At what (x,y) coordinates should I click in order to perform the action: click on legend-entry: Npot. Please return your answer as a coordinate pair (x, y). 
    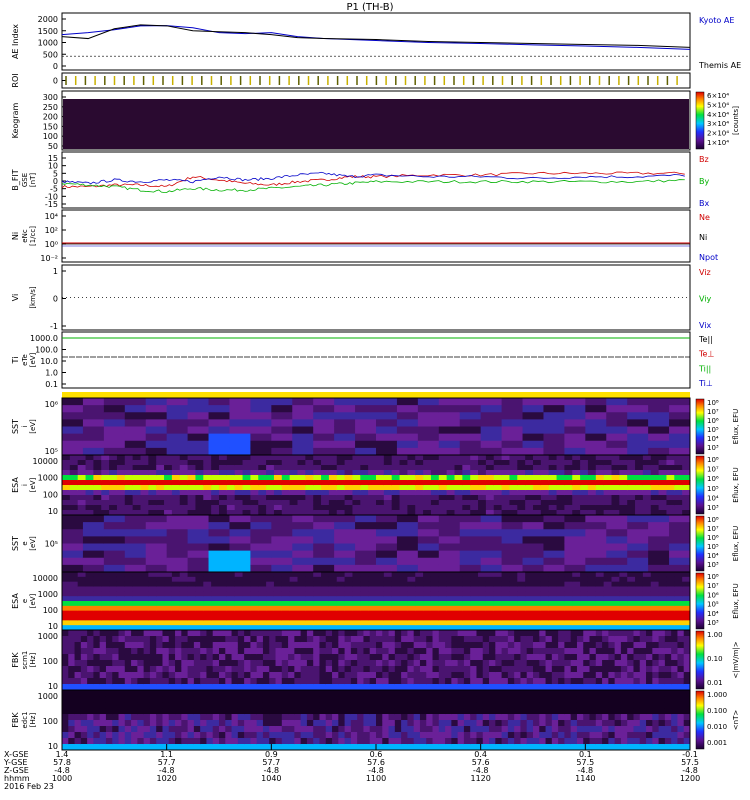
    Looking at the image, I should click on (708, 257).